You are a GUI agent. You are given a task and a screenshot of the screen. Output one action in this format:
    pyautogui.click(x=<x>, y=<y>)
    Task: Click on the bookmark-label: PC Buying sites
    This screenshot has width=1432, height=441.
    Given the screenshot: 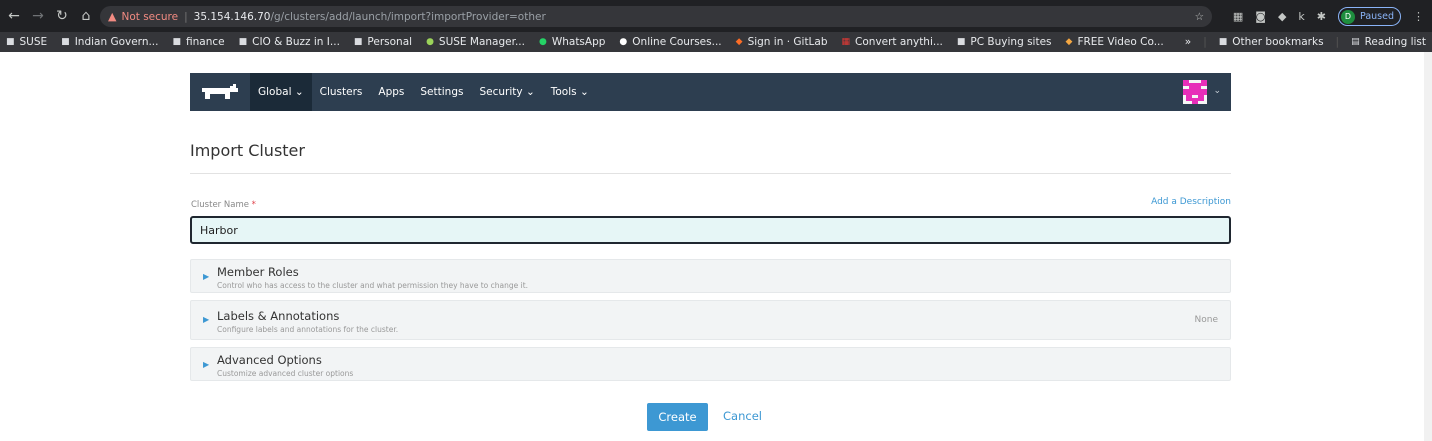 What is the action you would take?
    pyautogui.click(x=1011, y=42)
    